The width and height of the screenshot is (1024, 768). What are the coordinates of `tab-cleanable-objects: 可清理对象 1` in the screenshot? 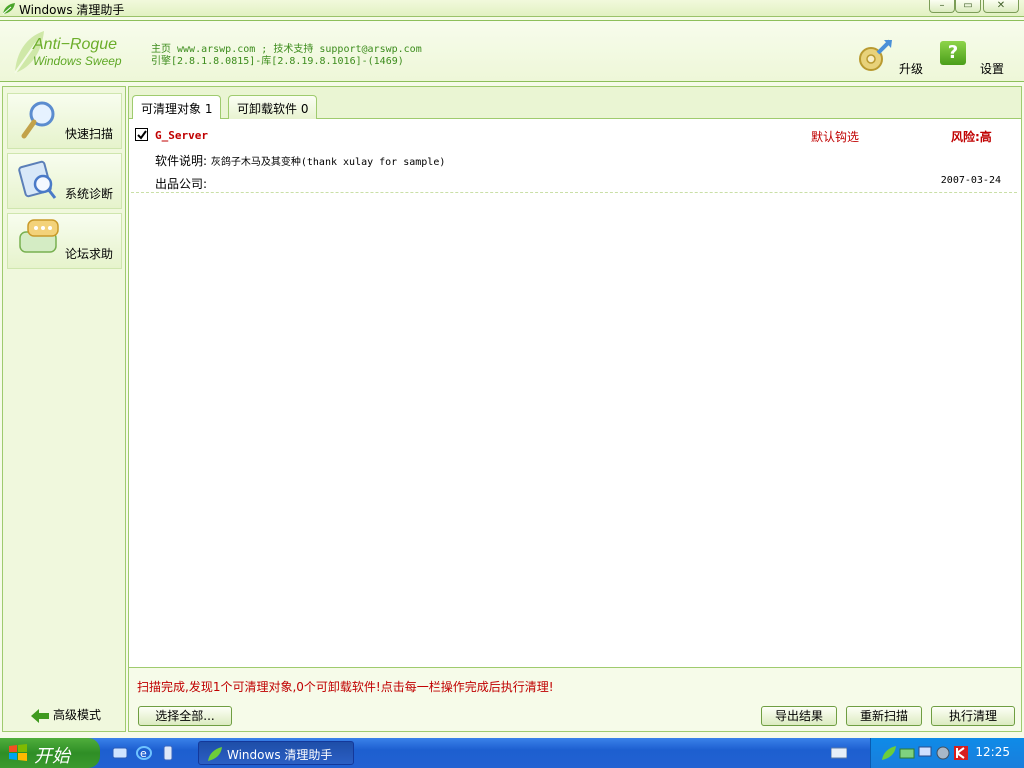 It's located at (177, 107).